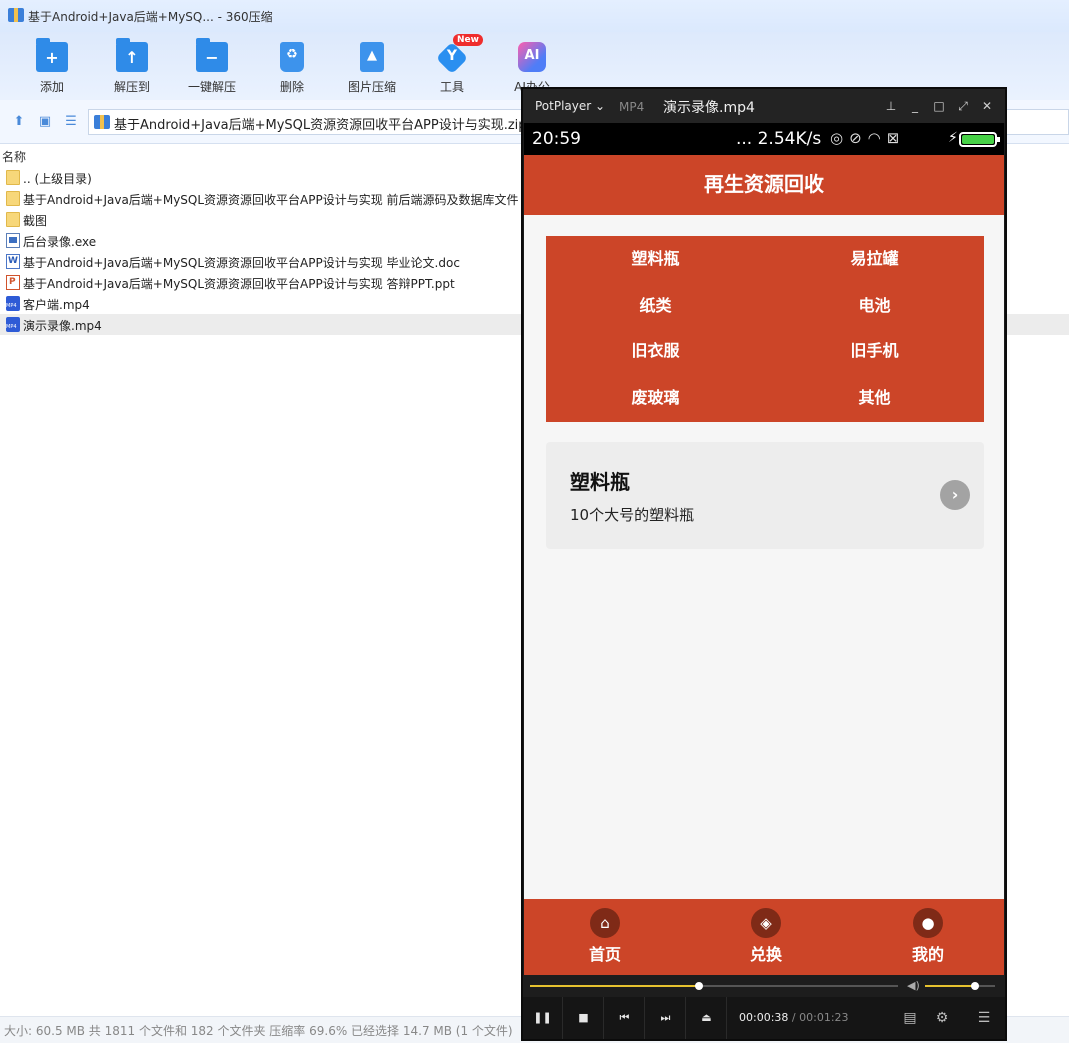  What do you see at coordinates (655, 351) in the screenshot?
I see `category-item: 旧衣服` at bounding box center [655, 351].